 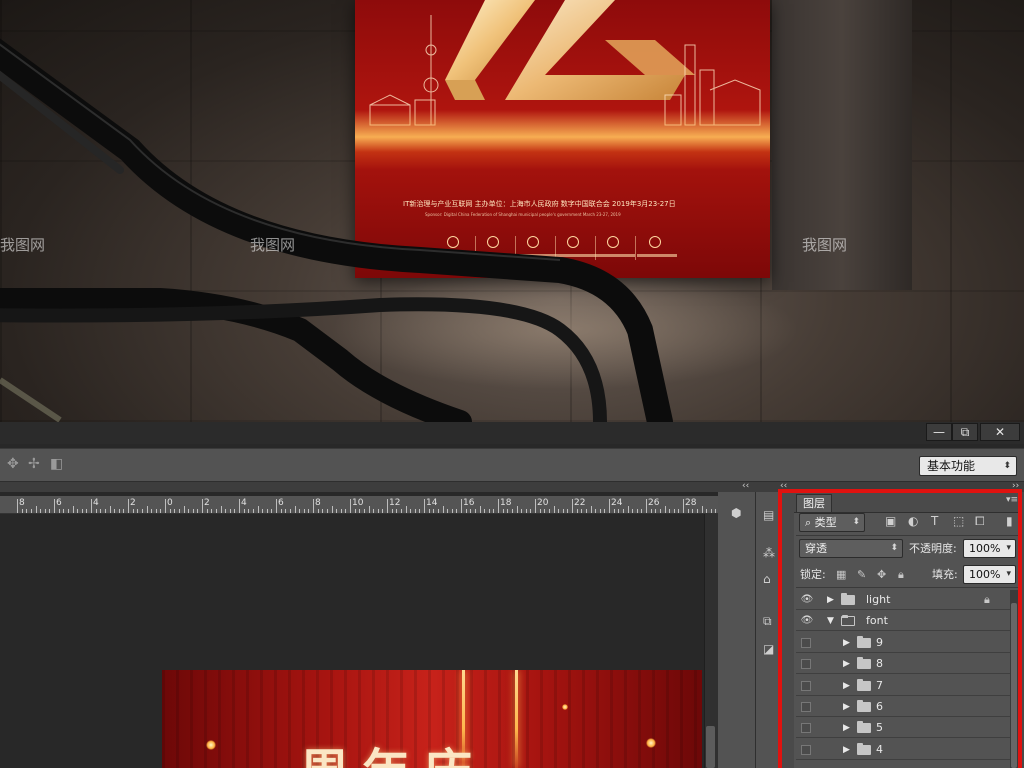 I want to click on expand-arrows-icon: ‹‹, so click(x=783, y=486).